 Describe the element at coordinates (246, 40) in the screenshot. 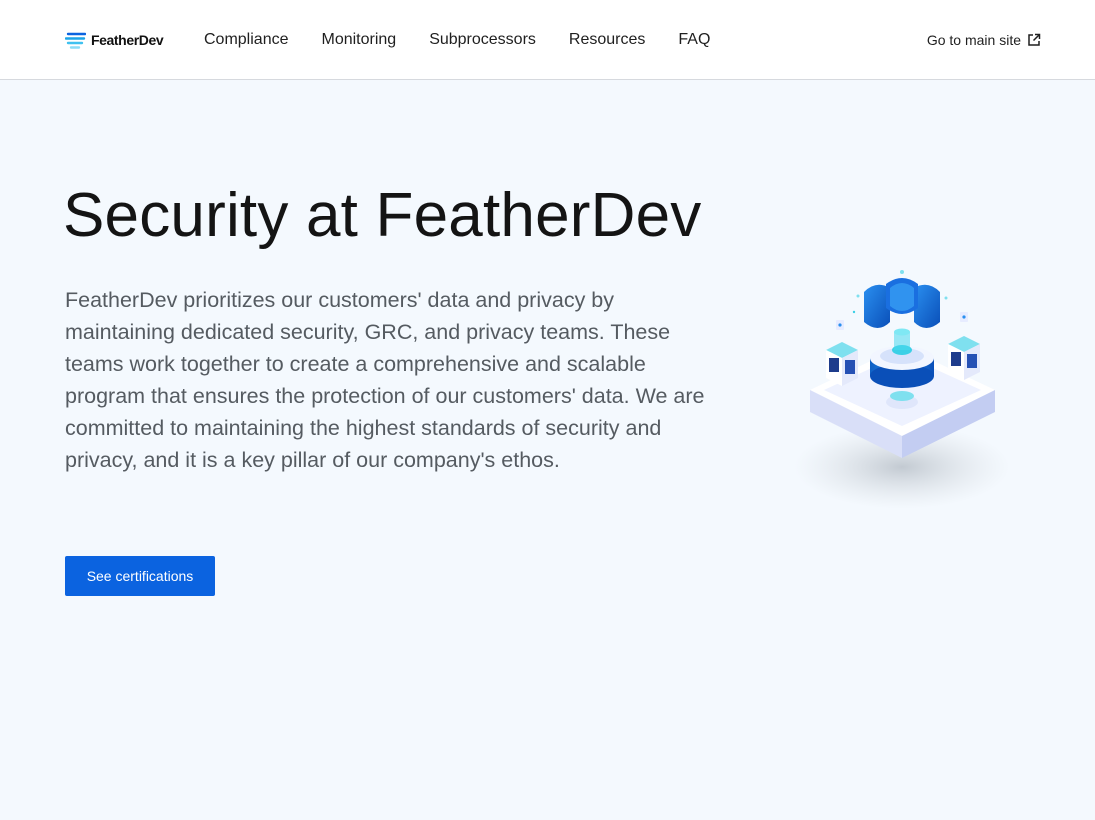

I see `nav-link-compliance: Compliance` at that location.